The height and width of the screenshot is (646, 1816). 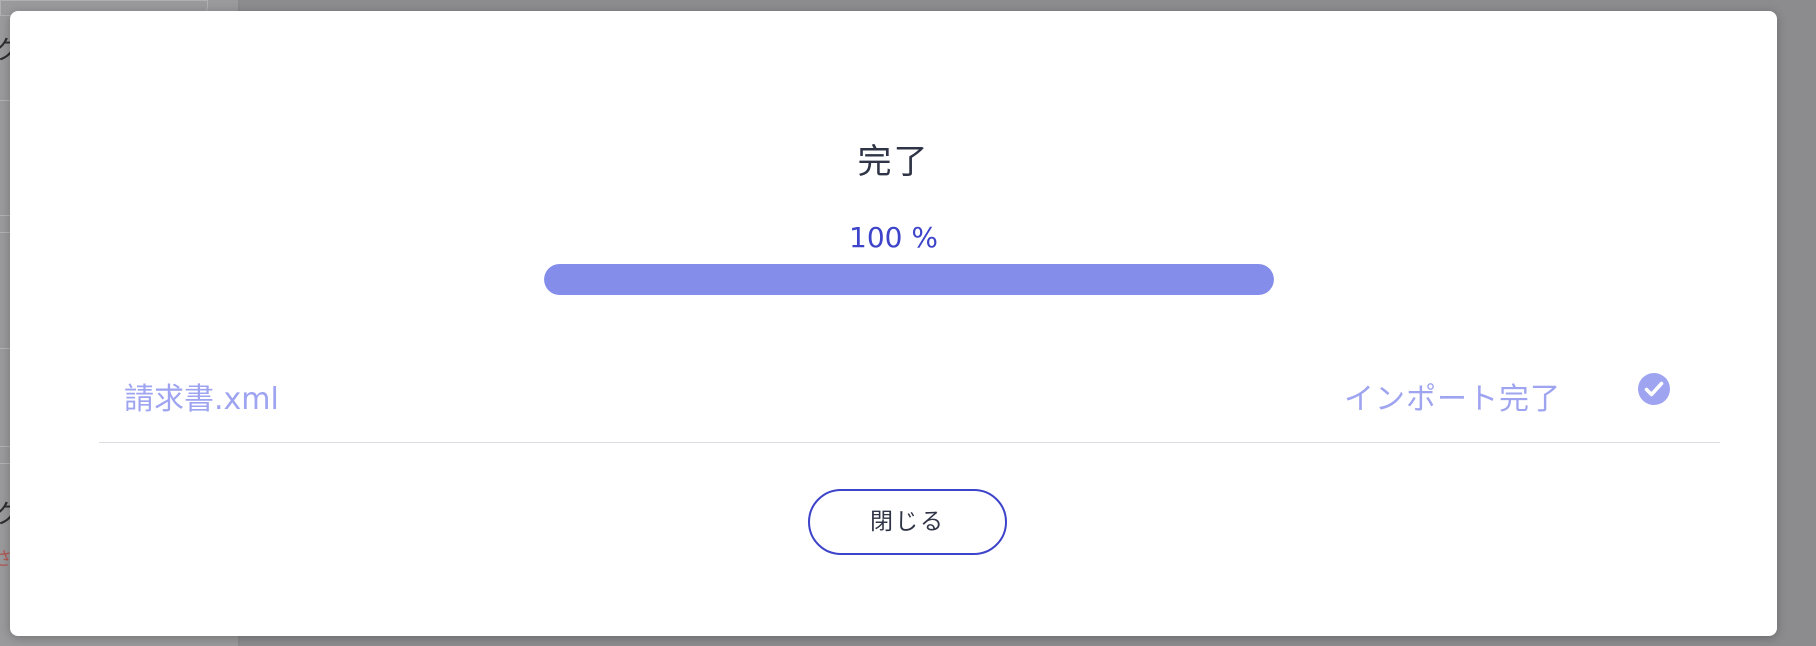 I want to click on check-circle-icon, so click(x=1654, y=389).